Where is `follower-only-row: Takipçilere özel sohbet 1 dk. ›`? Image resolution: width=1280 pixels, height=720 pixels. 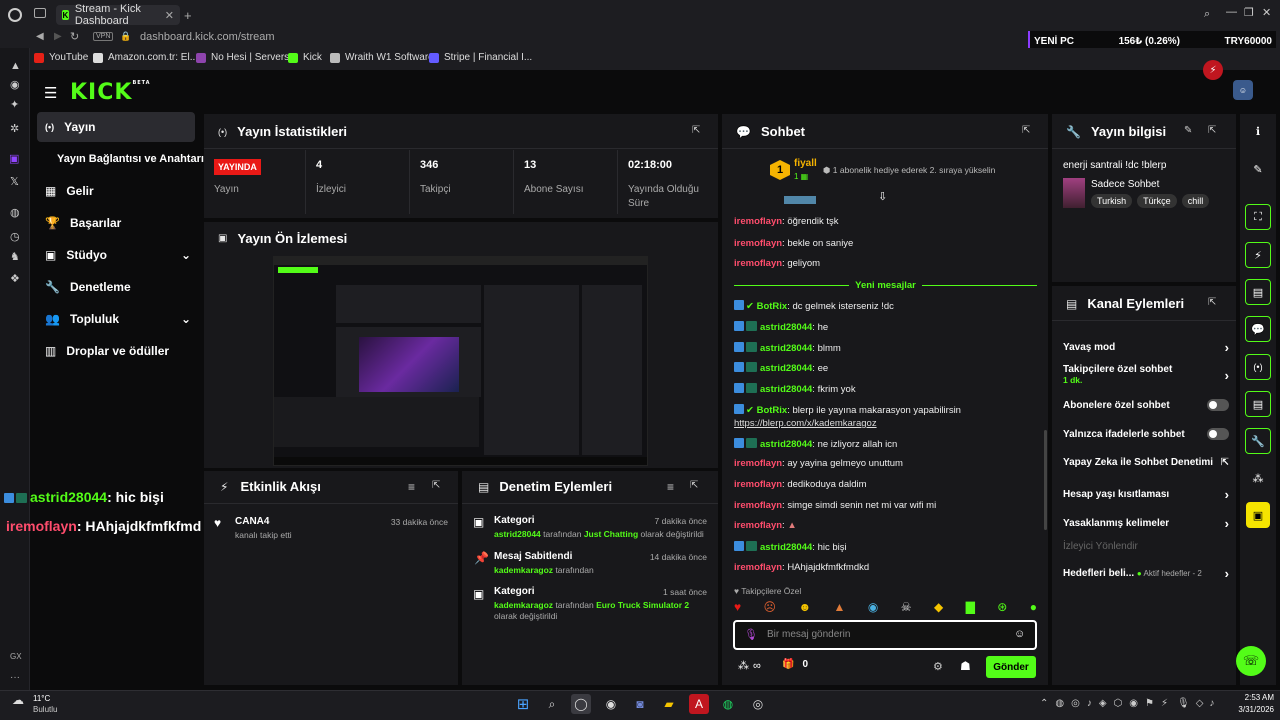
follower-only-row: Takipçilere özel sohbet 1 dk. › is located at coordinates (1146, 375).